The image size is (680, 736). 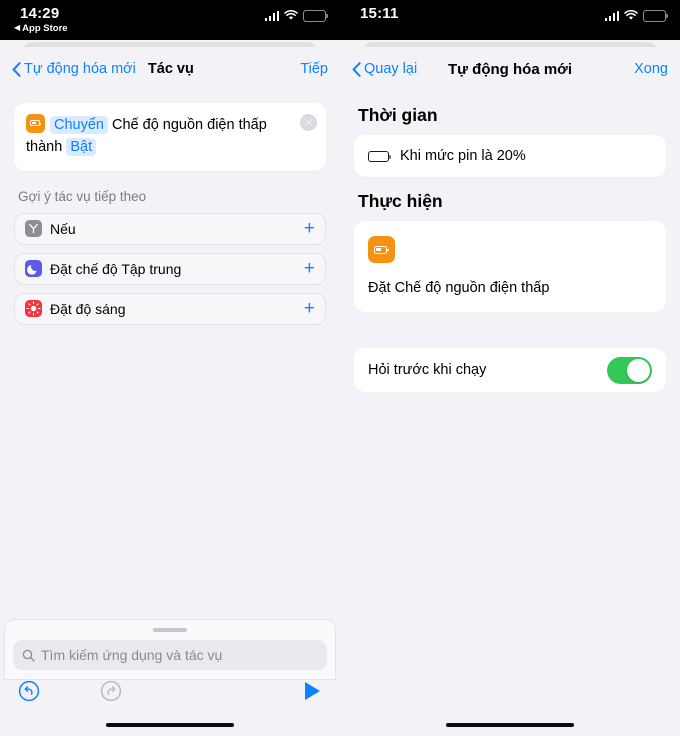 I want to click on suggestion-row-focus: Đặt chế độ Tập trung +, so click(x=170, y=268).